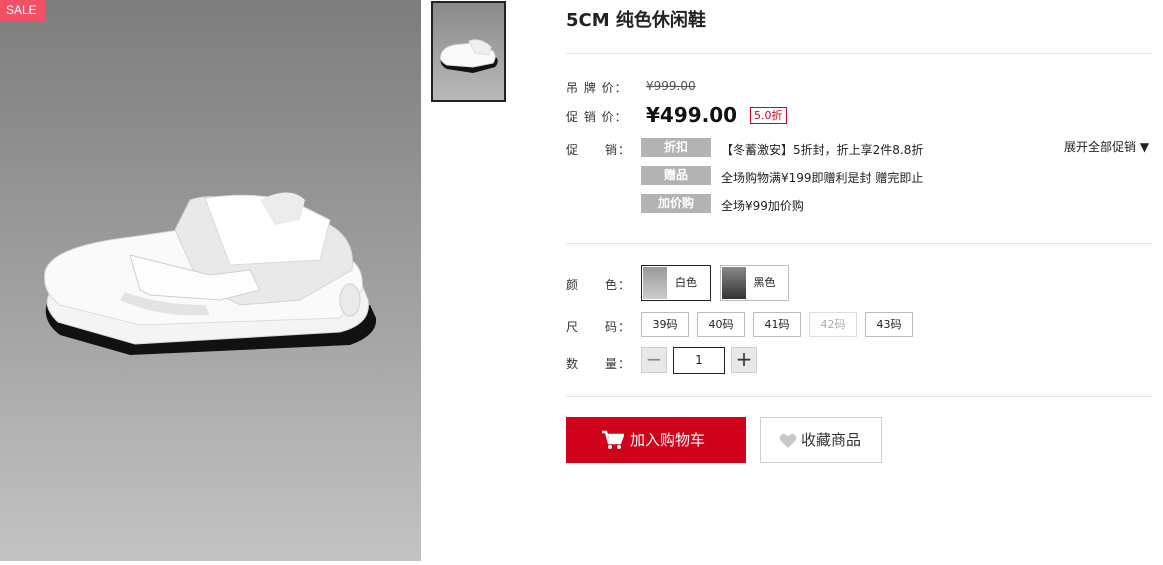 This screenshot has height=565, width=1163. Describe the element at coordinates (599, 285) in the screenshot. I see `color-label: 颜 色：` at that location.